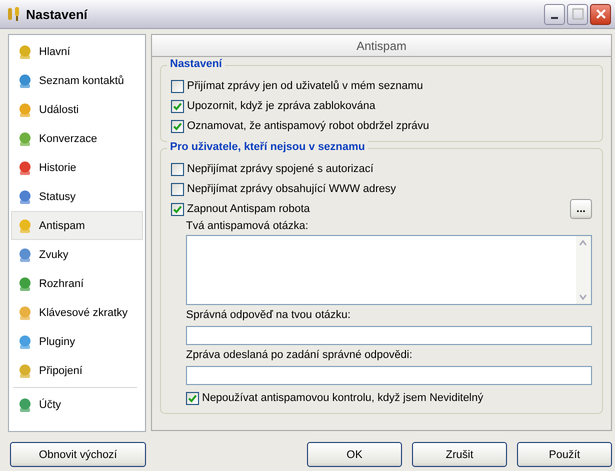 The width and height of the screenshot is (615, 471). Describe the element at coordinates (248, 227) in the screenshot. I see `field-label: Tvá antispamová otázka:` at that location.